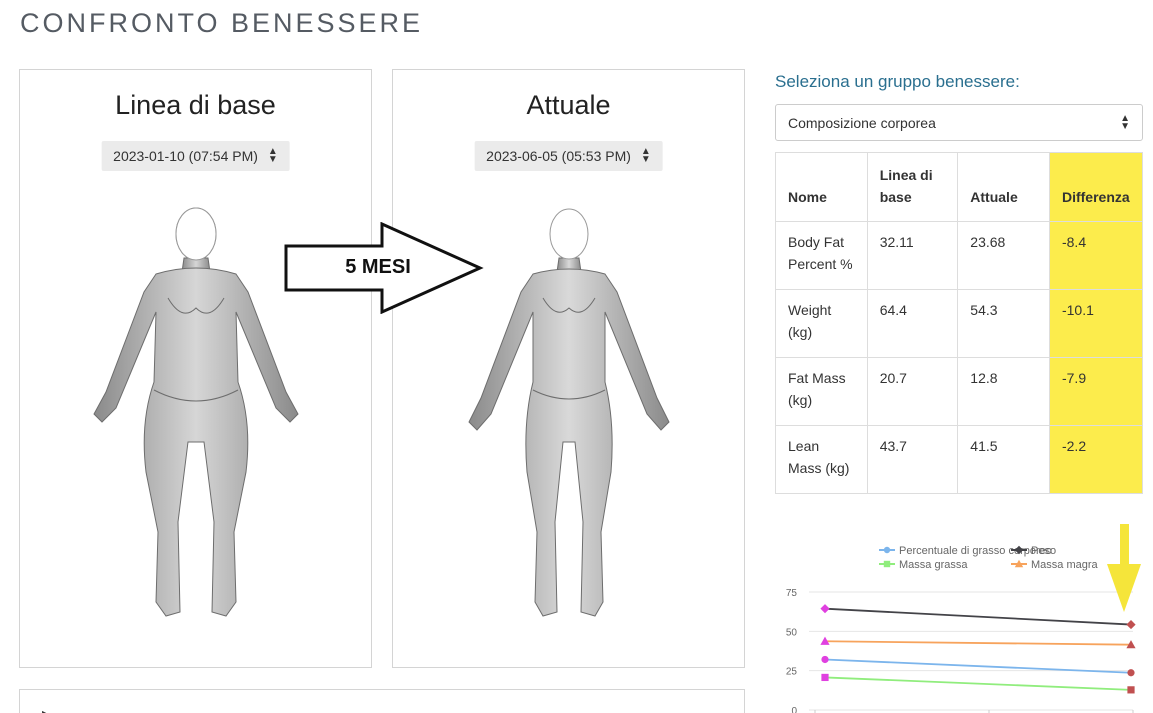  I want to click on table-row: Body Fat Percent % 32.11 23.68 -8.4, so click(959, 255).